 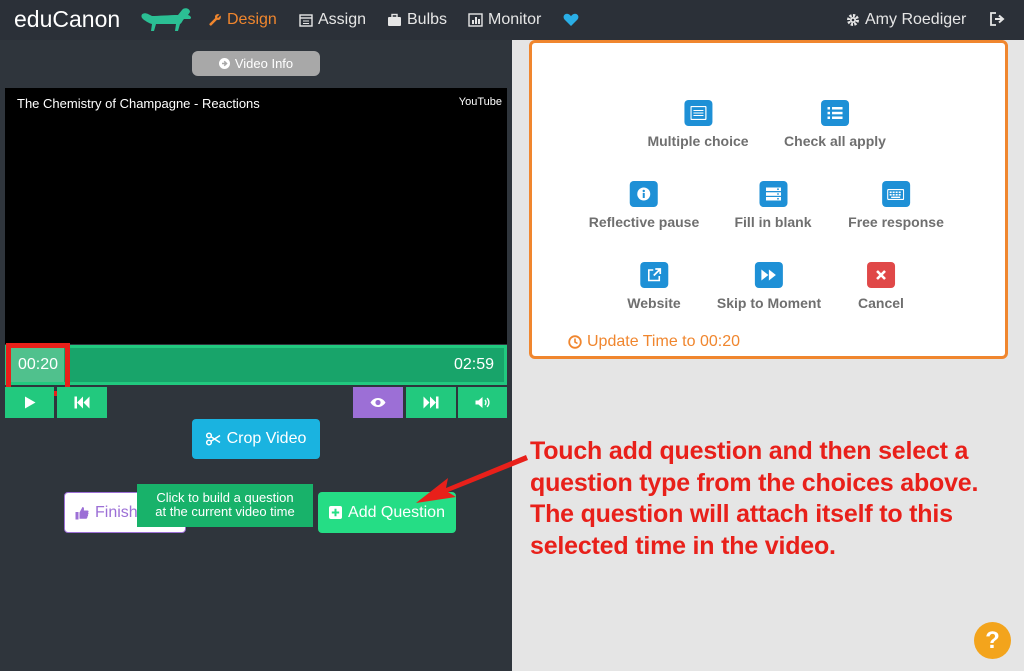 What do you see at coordinates (571, 20) in the screenshot?
I see `heart-icon` at bounding box center [571, 20].